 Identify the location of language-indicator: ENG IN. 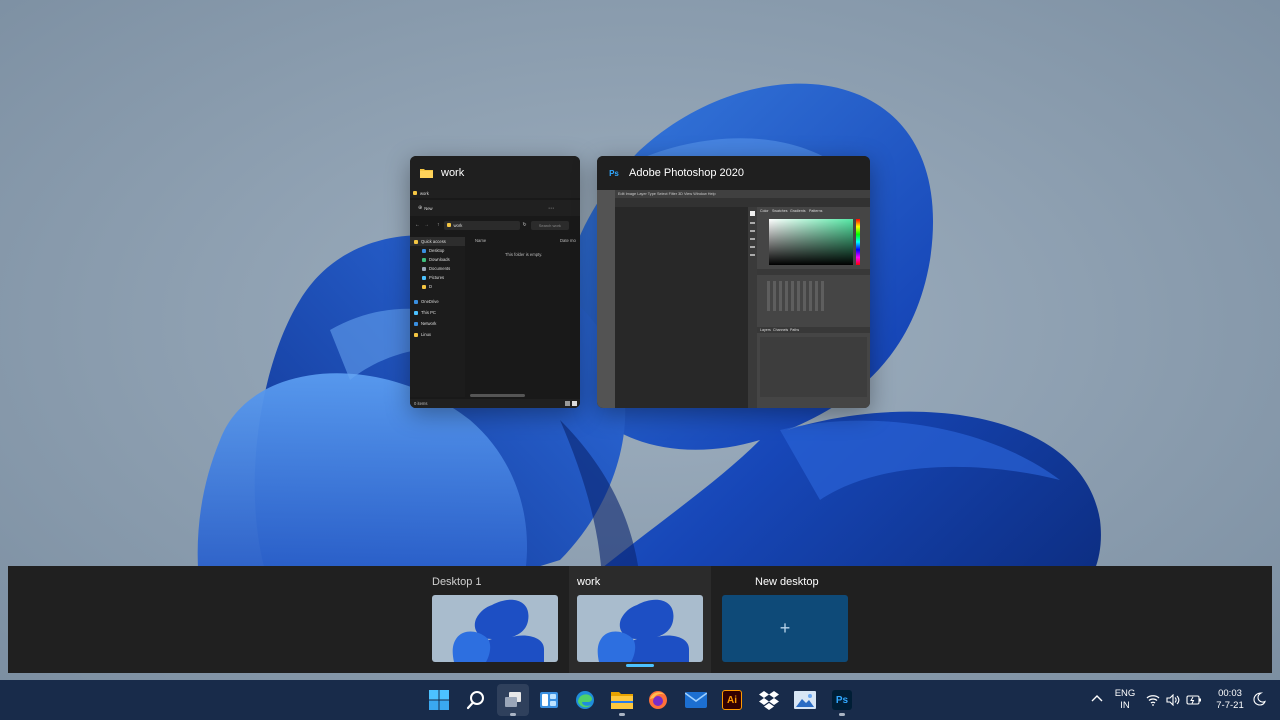
(1125, 701).